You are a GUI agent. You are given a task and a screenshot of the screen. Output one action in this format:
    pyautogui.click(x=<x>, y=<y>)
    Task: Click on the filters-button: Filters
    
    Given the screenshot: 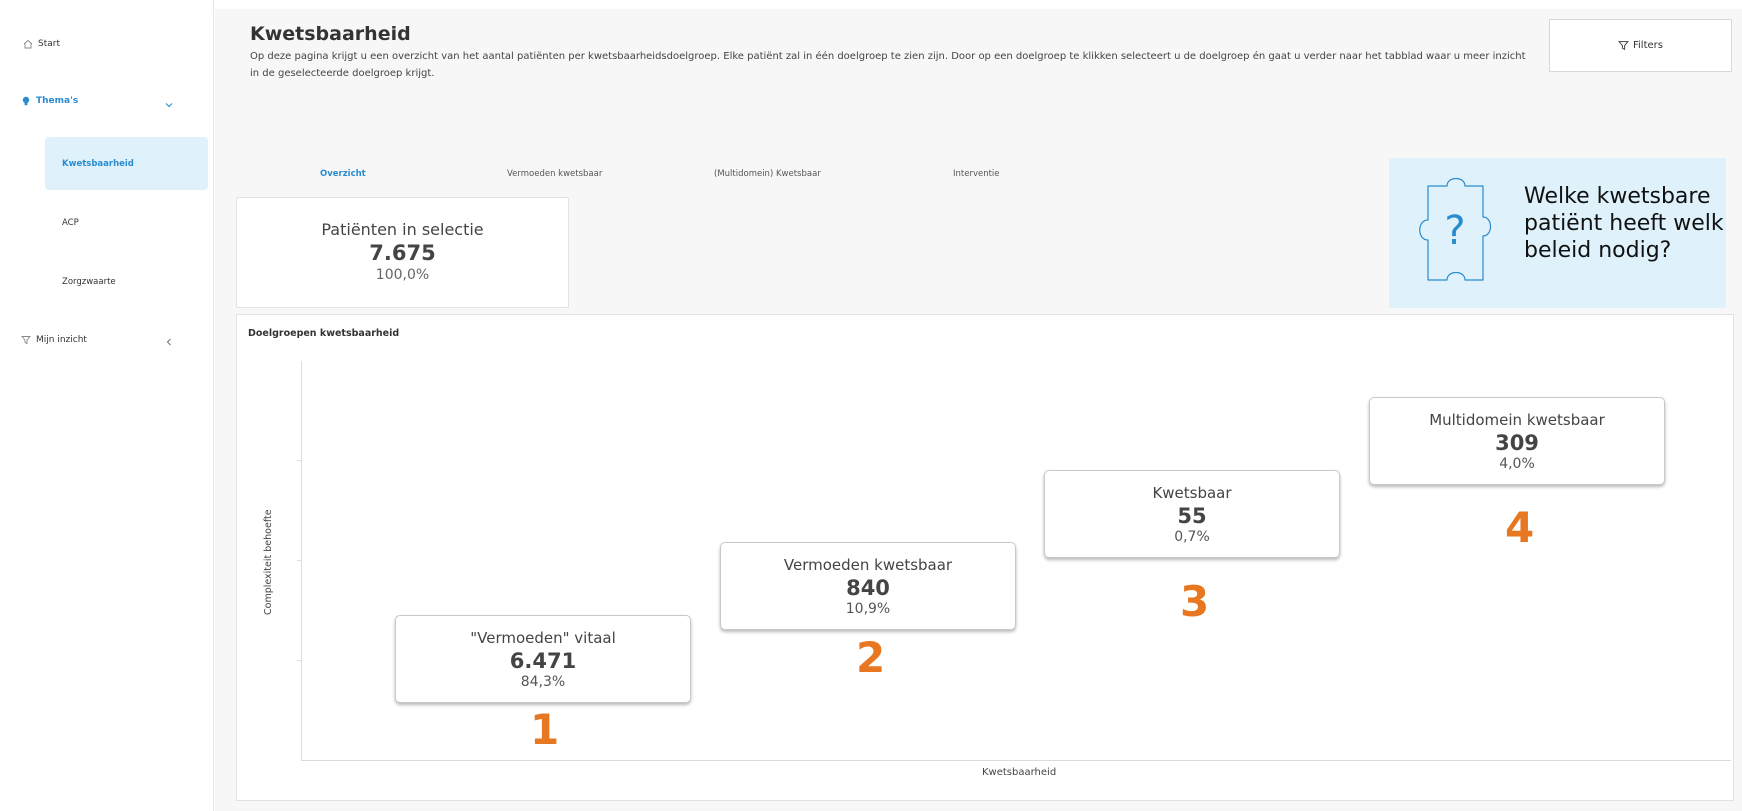 What is the action you would take?
    pyautogui.click(x=1640, y=45)
    